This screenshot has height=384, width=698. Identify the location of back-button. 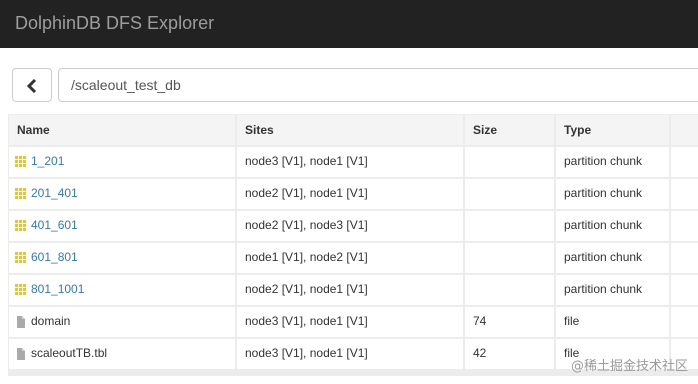
(32, 85).